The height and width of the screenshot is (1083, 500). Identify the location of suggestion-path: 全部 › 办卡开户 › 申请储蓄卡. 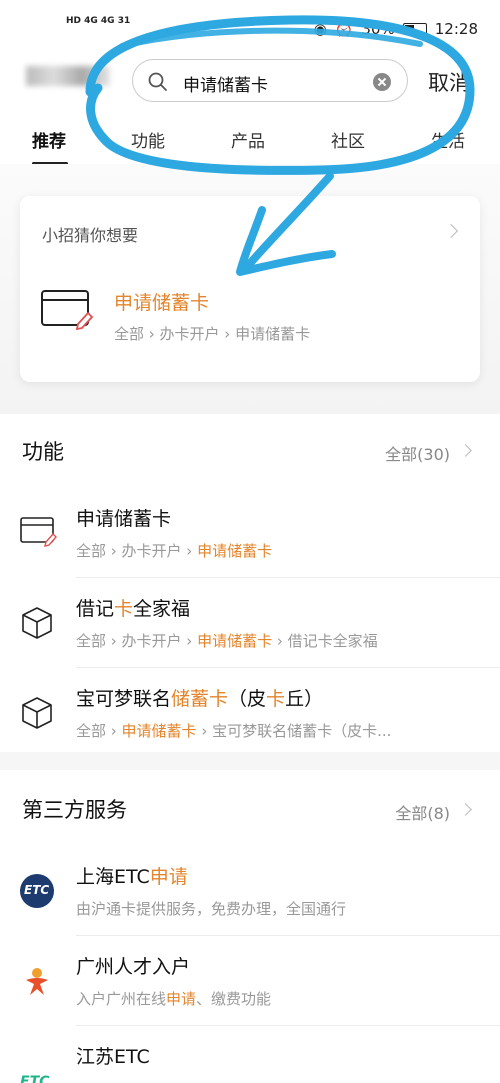
(212, 334).